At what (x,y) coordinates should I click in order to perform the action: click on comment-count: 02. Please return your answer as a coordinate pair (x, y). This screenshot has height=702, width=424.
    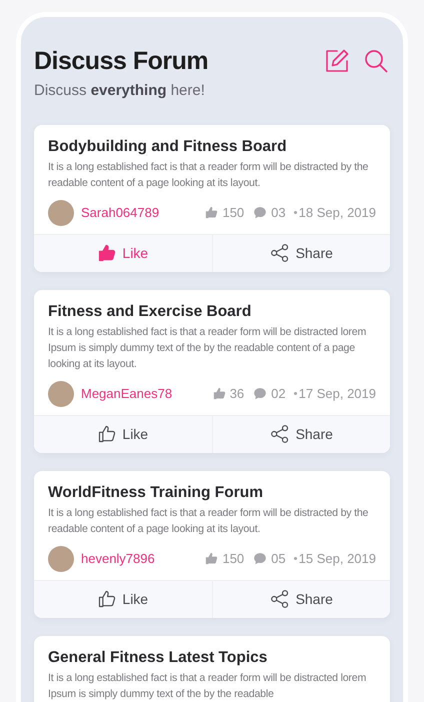
    Looking at the image, I should click on (278, 393).